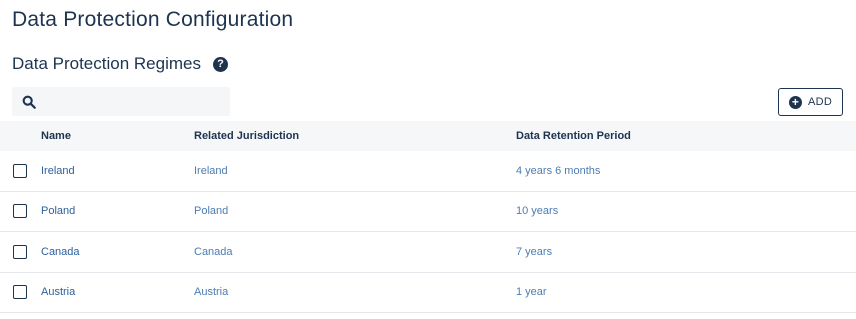 The width and height of the screenshot is (856, 319). I want to click on table-row: Ireland Ireland 4 years 6 months, so click(428, 171).